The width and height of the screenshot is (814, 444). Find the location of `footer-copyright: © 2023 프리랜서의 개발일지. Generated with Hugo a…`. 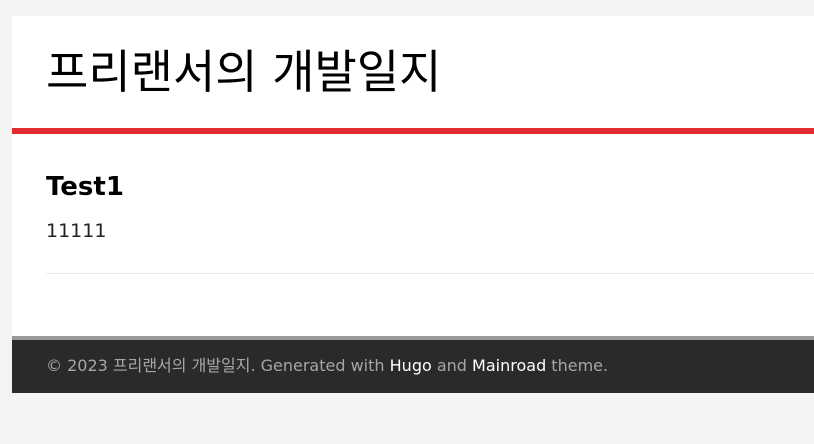

footer-copyright: © 2023 프리랜서의 개발일지. Generated with Hugo a… is located at coordinates (327, 366).